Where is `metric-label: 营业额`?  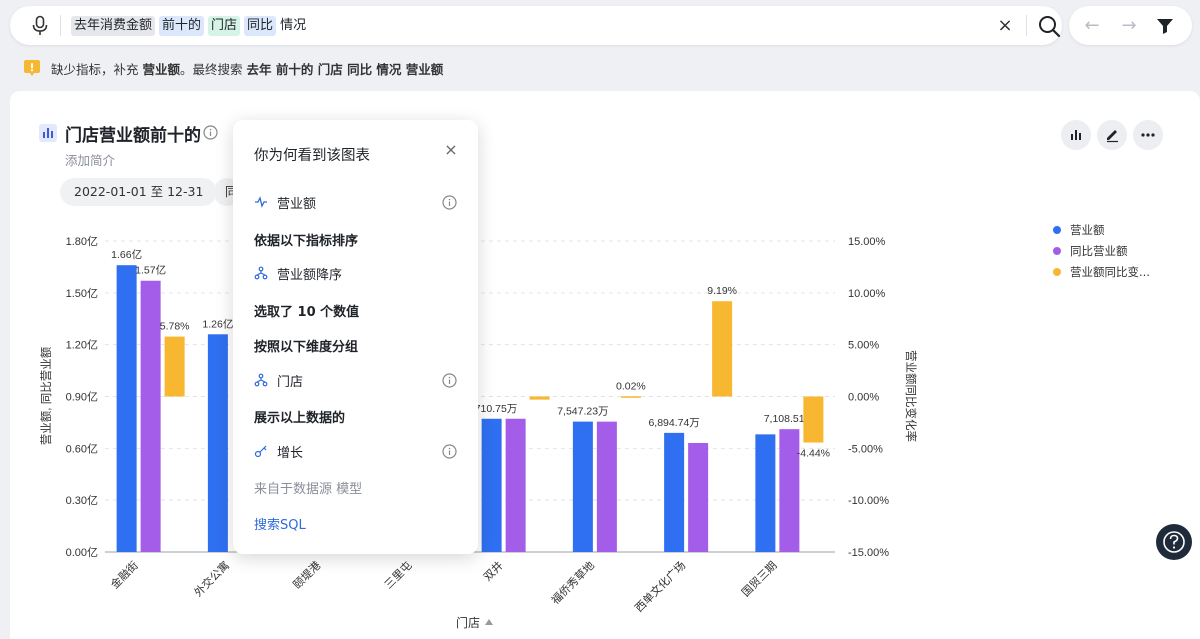
metric-label: 营业额 is located at coordinates (297, 204).